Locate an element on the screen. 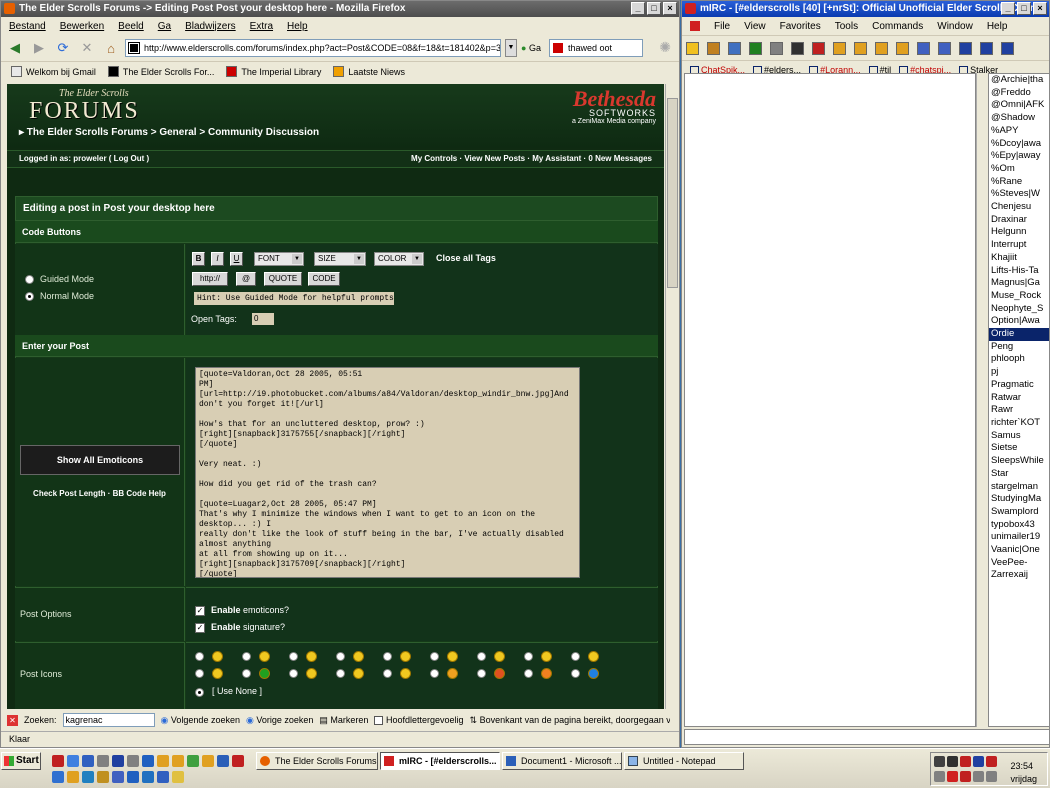 The height and width of the screenshot is (788, 1050). font-select: FONT ▼ is located at coordinates (279, 259).